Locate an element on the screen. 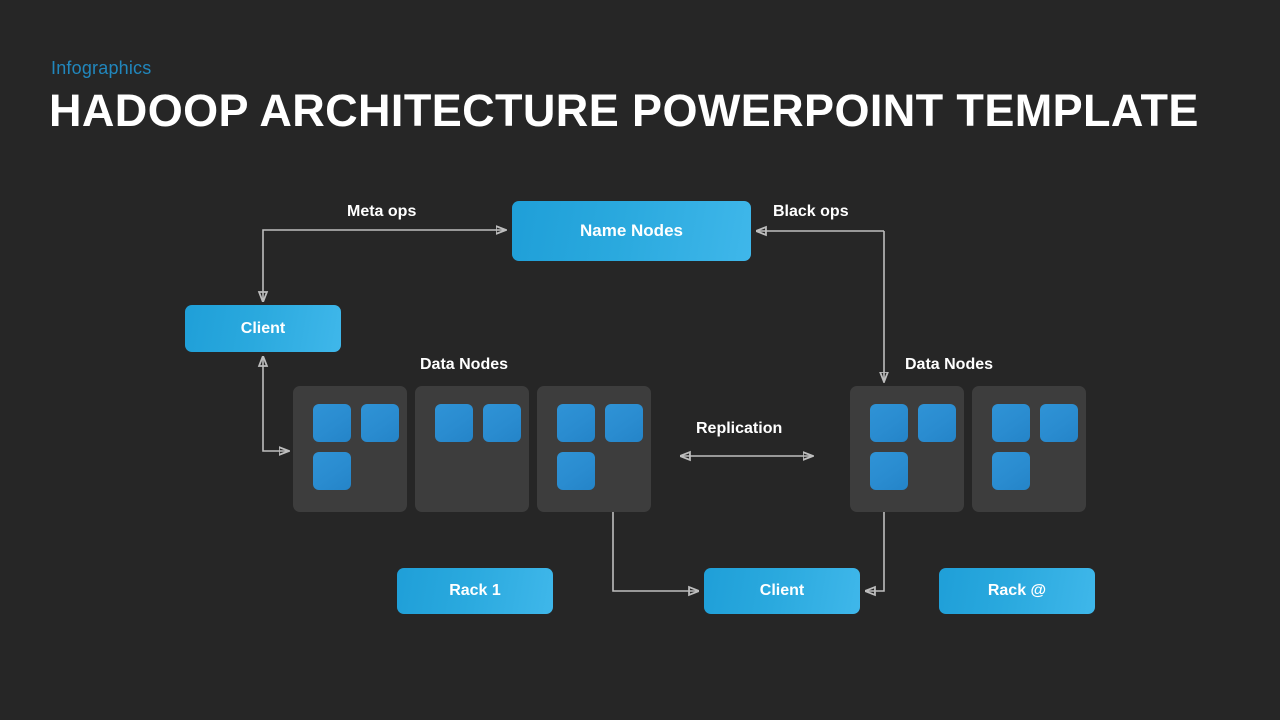 This screenshot has width=1280, height=720. client-bottom-label: Client is located at coordinates (782, 590).